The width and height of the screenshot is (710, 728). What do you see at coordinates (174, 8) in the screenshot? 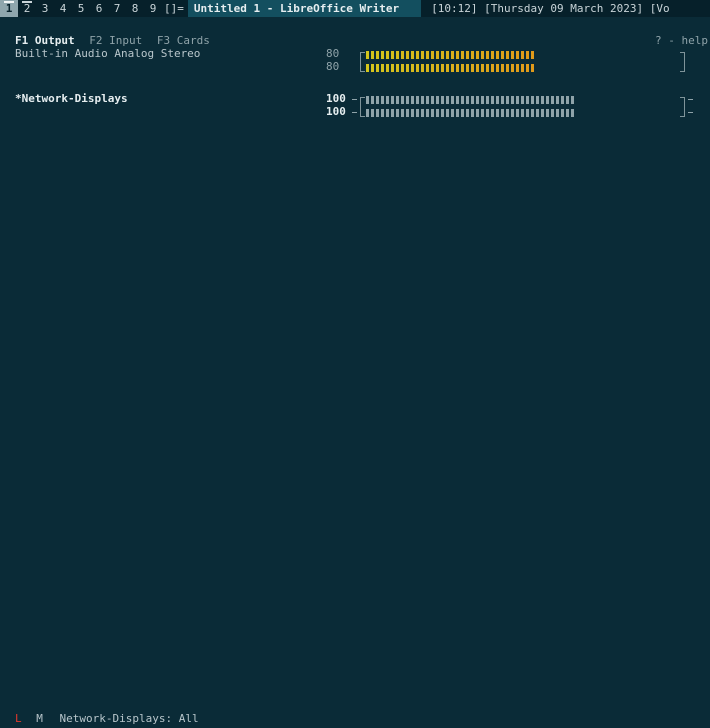
I see `layout-indicator: []=` at bounding box center [174, 8].